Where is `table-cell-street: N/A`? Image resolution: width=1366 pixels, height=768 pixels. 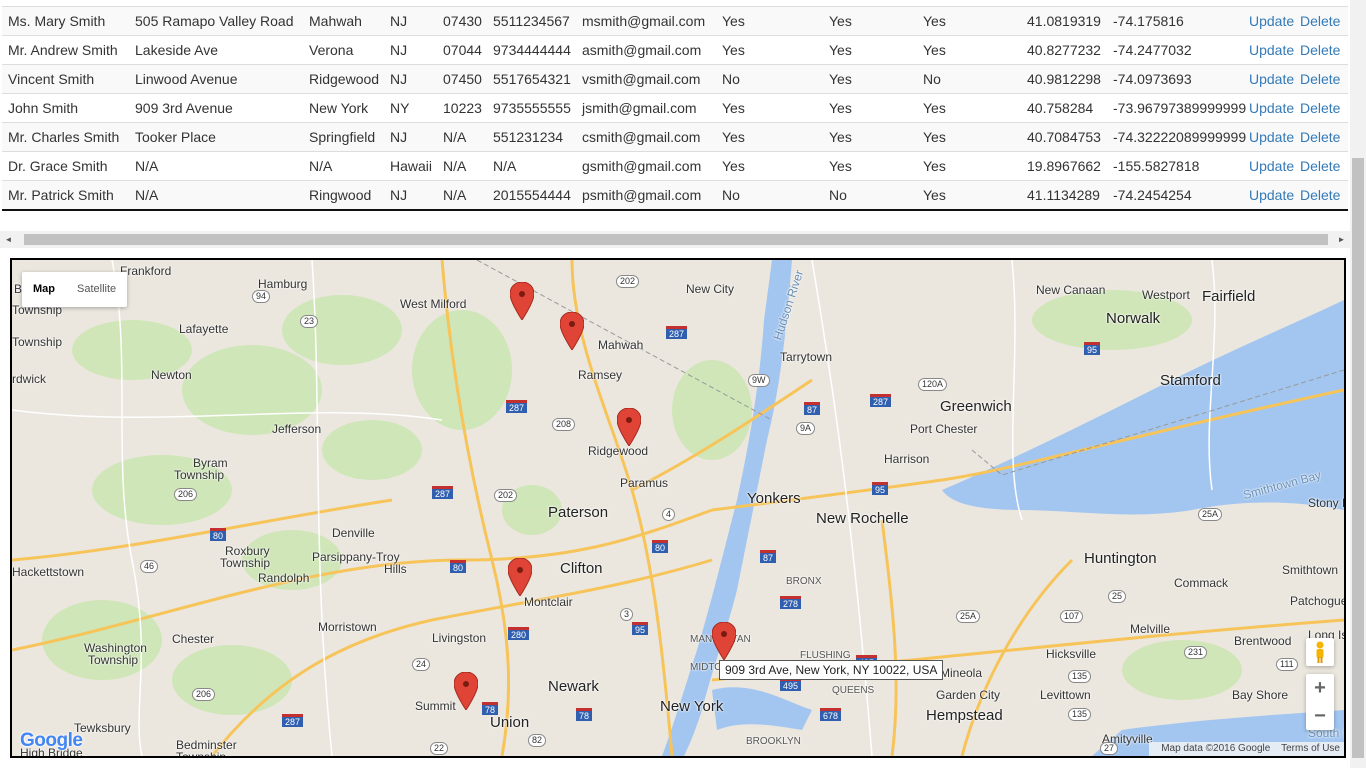
table-cell-street: N/A is located at coordinates (216, 195).